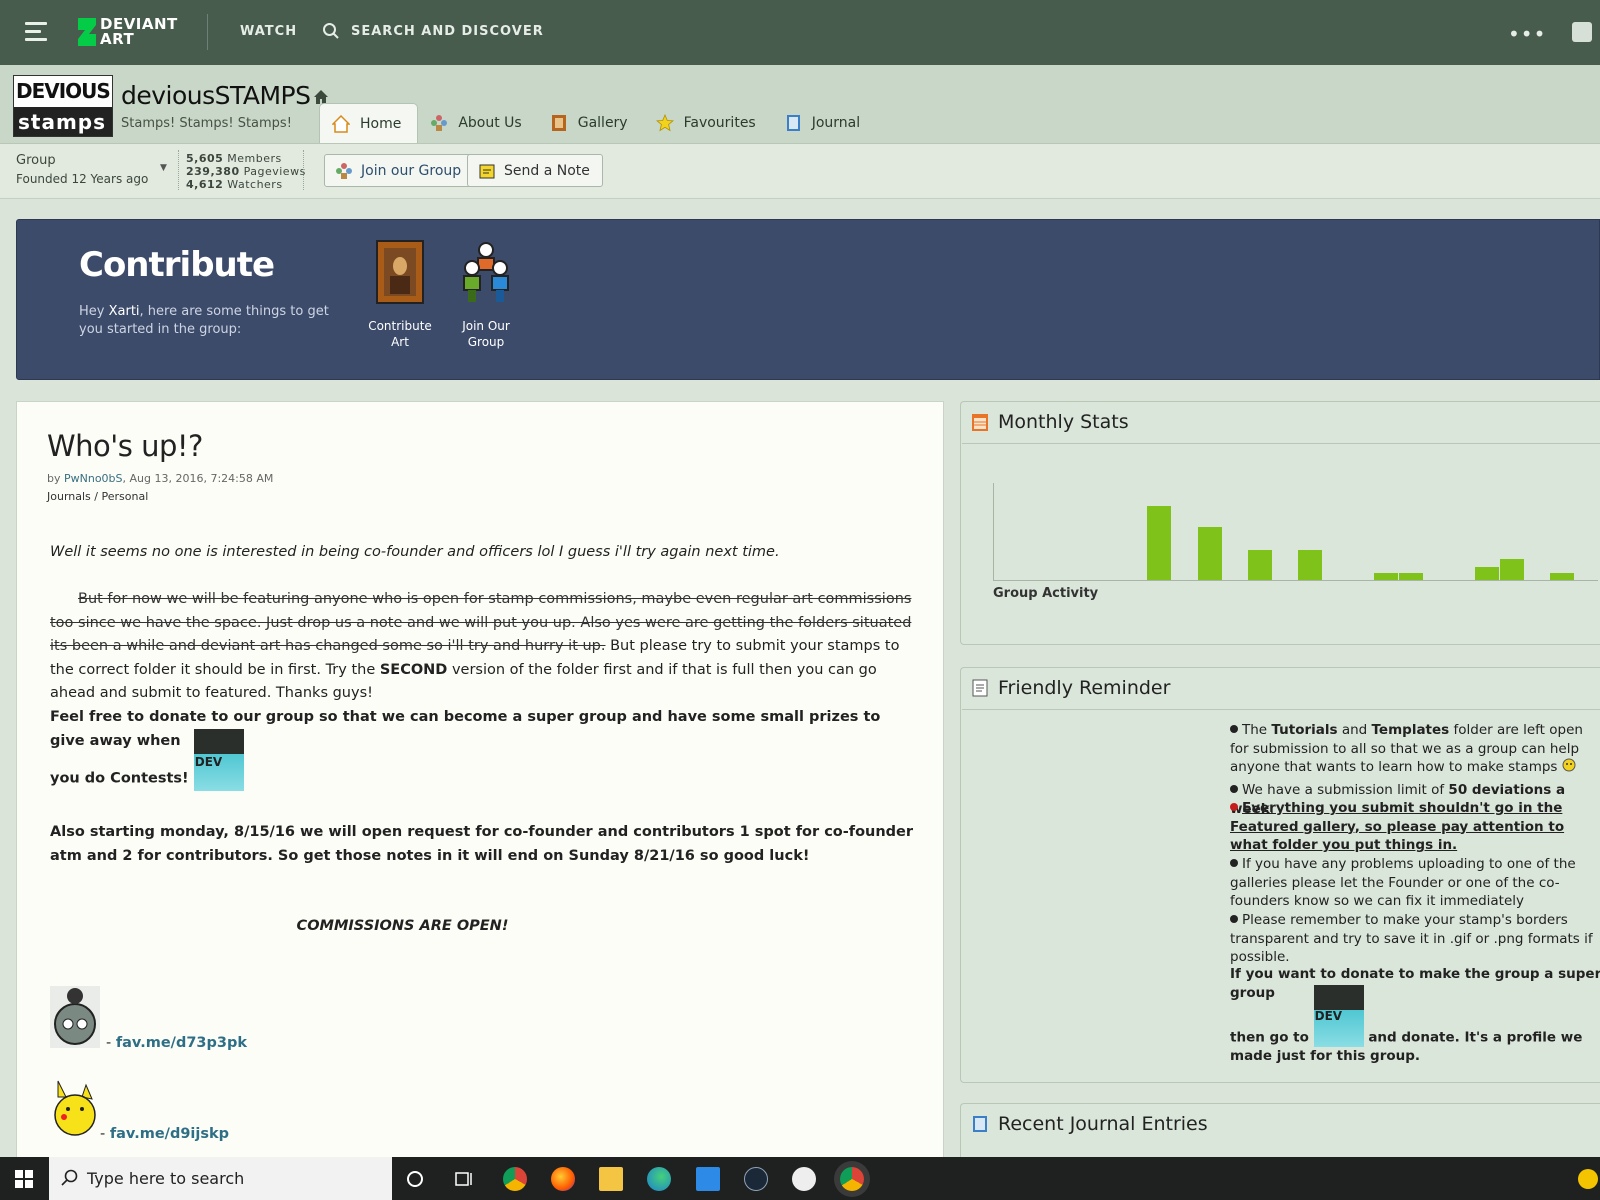 Image resolution: width=1600 pixels, height=1200 pixels. Describe the element at coordinates (447, 31) in the screenshot. I see `search-and-discover: SEARCH AND DISCOVER` at that location.